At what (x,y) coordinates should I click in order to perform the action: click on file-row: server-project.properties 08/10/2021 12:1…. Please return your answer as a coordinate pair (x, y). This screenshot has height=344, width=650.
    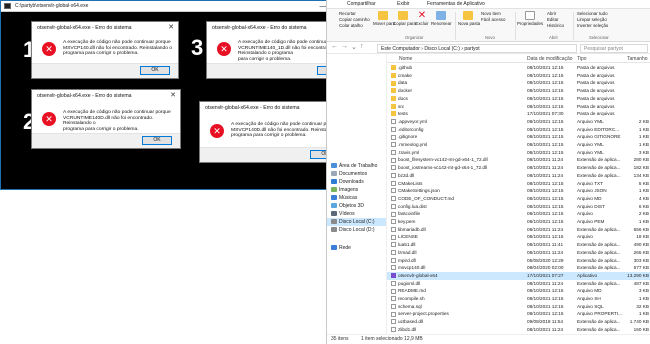
    Looking at the image, I should click on (518, 314).